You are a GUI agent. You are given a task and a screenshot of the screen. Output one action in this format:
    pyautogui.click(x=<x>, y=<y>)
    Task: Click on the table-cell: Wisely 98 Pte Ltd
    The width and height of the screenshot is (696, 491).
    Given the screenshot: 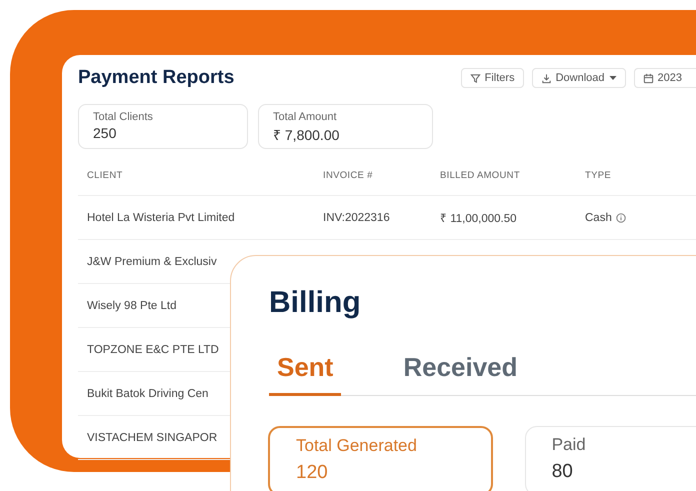 What is the action you would take?
    pyautogui.click(x=131, y=306)
    